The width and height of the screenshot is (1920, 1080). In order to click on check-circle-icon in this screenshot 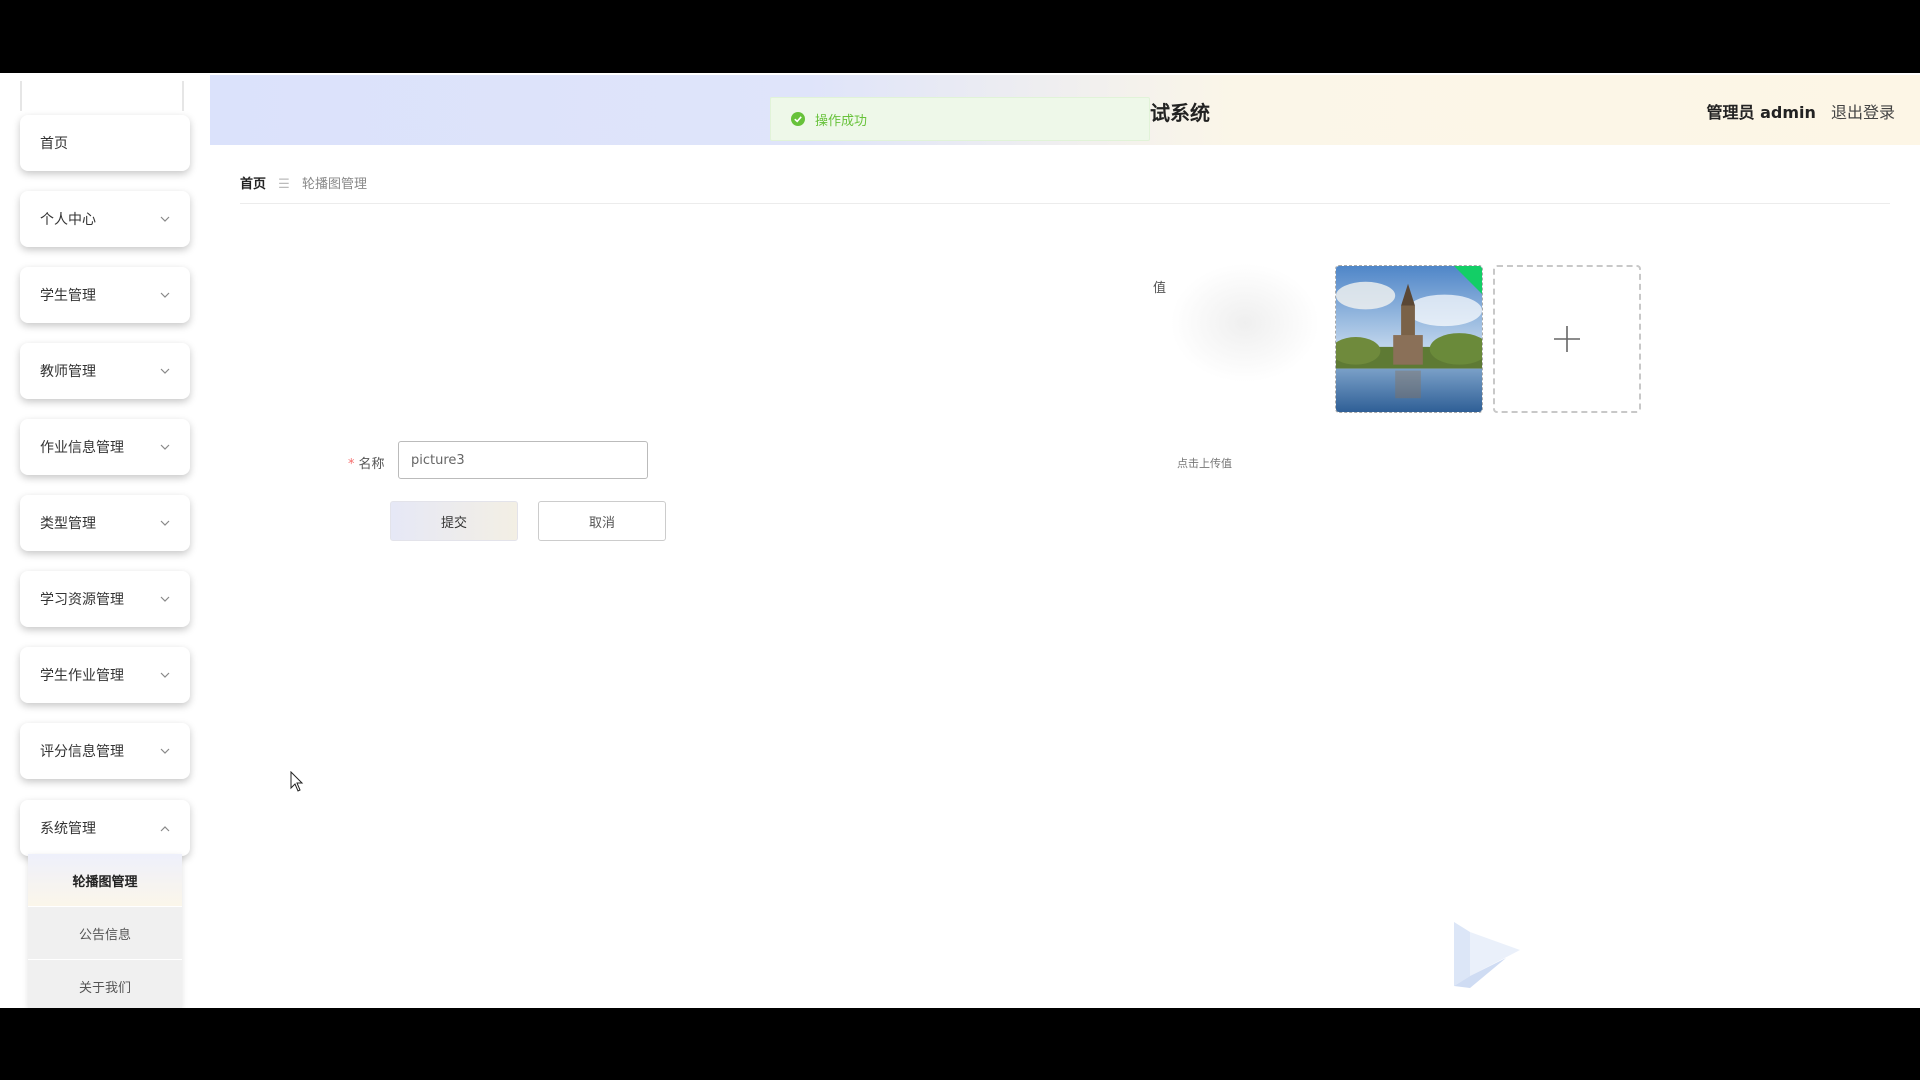, I will do `click(798, 119)`.